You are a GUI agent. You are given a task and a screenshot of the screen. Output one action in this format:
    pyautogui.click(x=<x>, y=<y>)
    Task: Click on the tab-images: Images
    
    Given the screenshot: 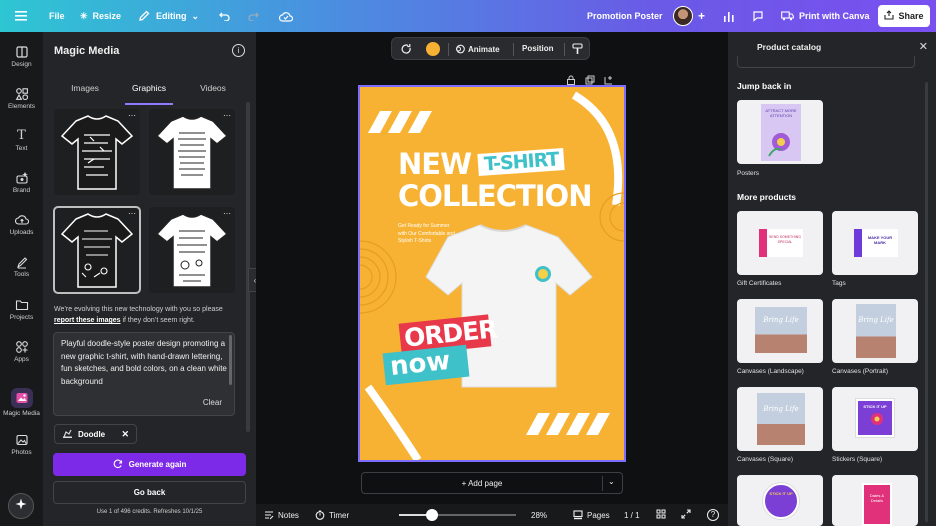 What is the action you would take?
    pyautogui.click(x=85, y=92)
    